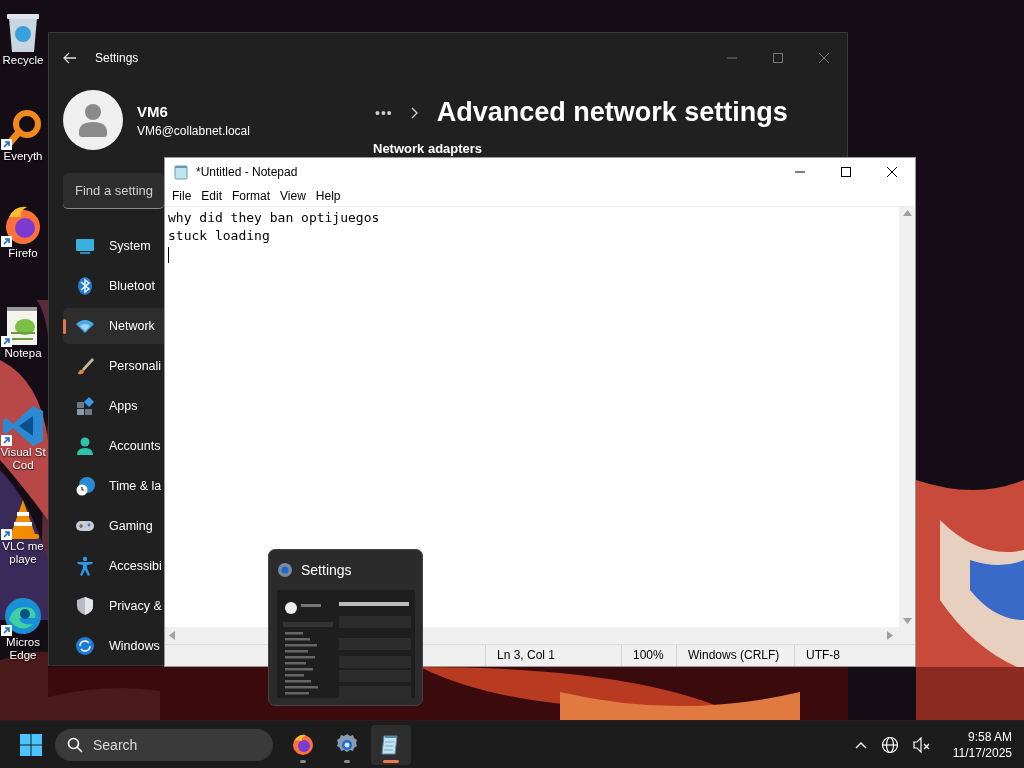 This screenshot has width=1024, height=768. I want to click on desktop-icon-label: Everyth, so click(23, 156).